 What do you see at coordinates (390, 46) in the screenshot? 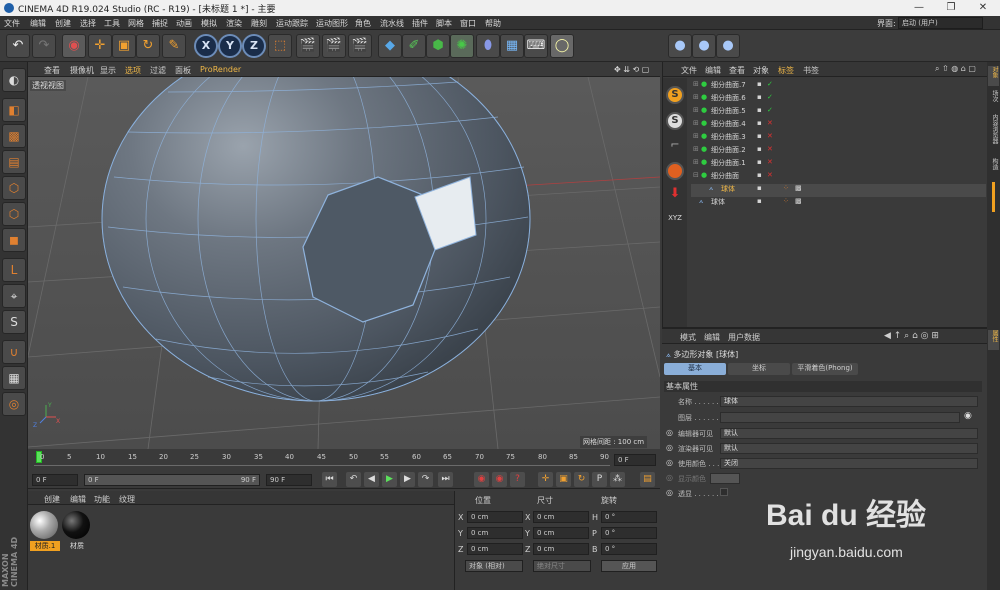
I see `cube-icon: ◆` at bounding box center [390, 46].